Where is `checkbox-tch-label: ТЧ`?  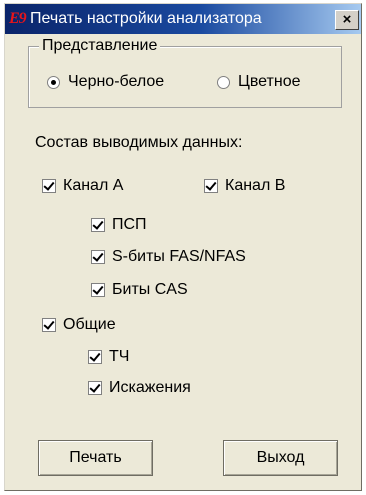 checkbox-tch-label: ТЧ is located at coordinates (119, 356).